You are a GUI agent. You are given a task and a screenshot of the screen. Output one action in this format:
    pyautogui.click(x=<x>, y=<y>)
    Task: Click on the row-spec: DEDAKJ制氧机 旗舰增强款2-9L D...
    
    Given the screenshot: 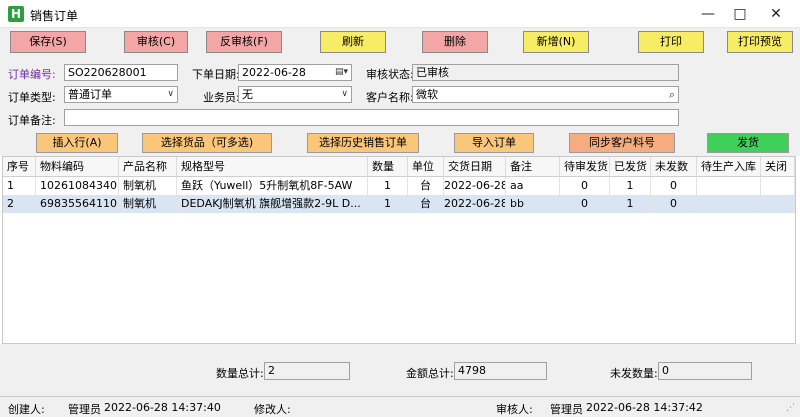 What is the action you would take?
    pyautogui.click(x=272, y=204)
    